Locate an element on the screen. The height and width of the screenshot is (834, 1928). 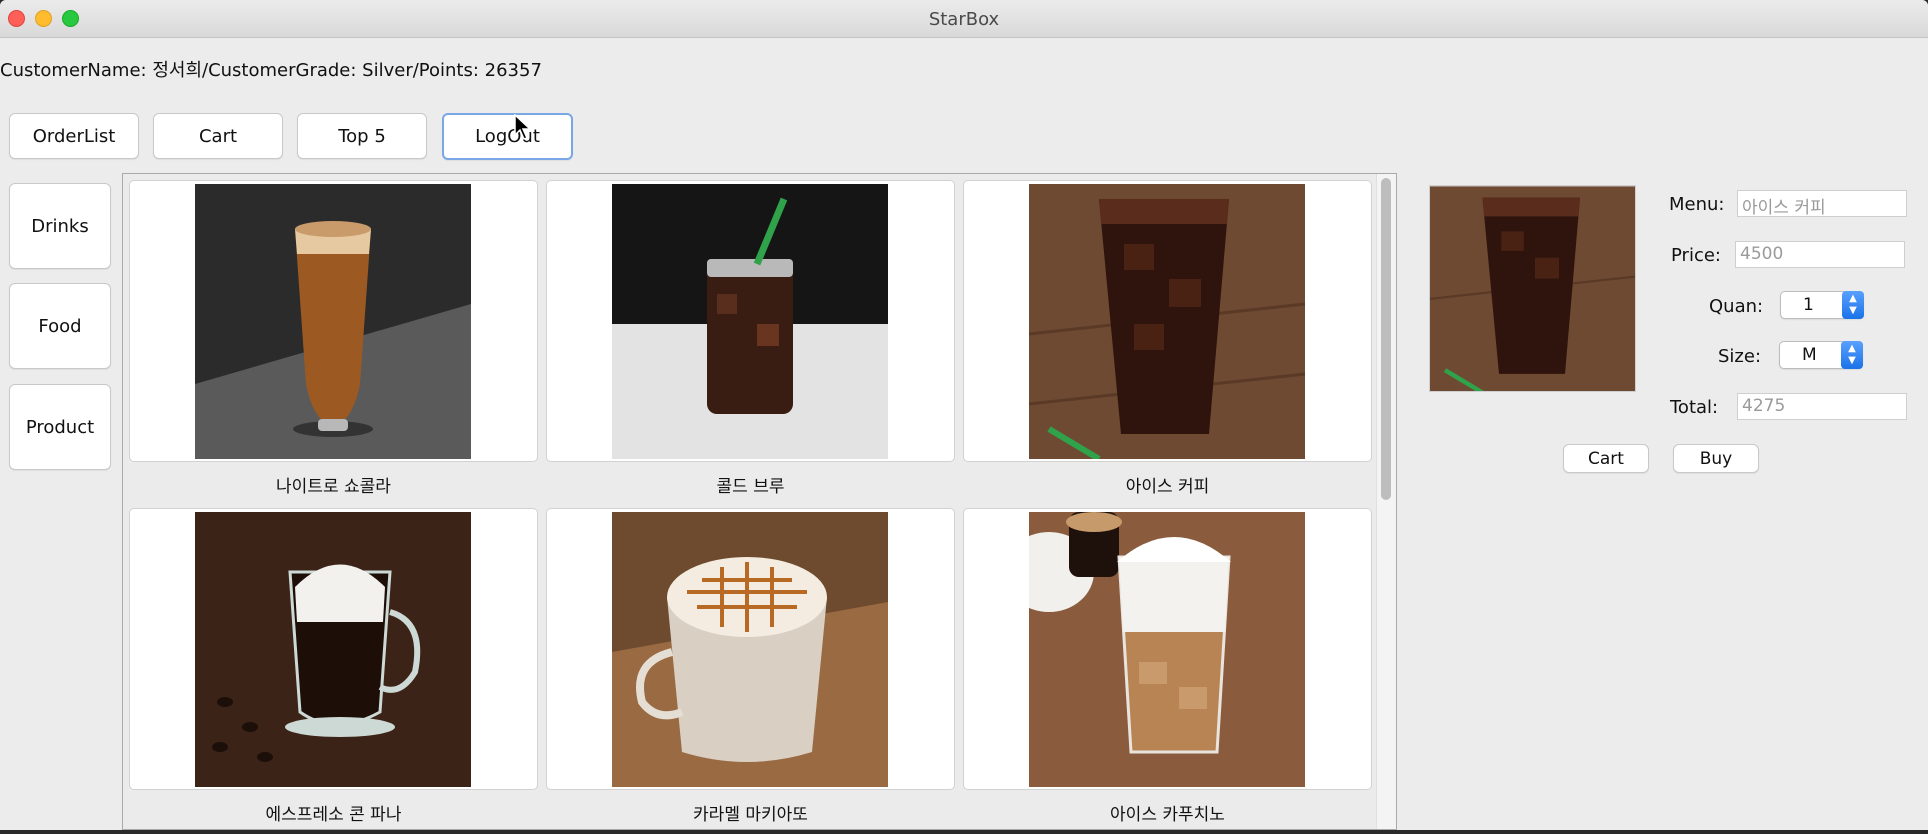
menu-card-cold-brew is located at coordinates (750, 321).